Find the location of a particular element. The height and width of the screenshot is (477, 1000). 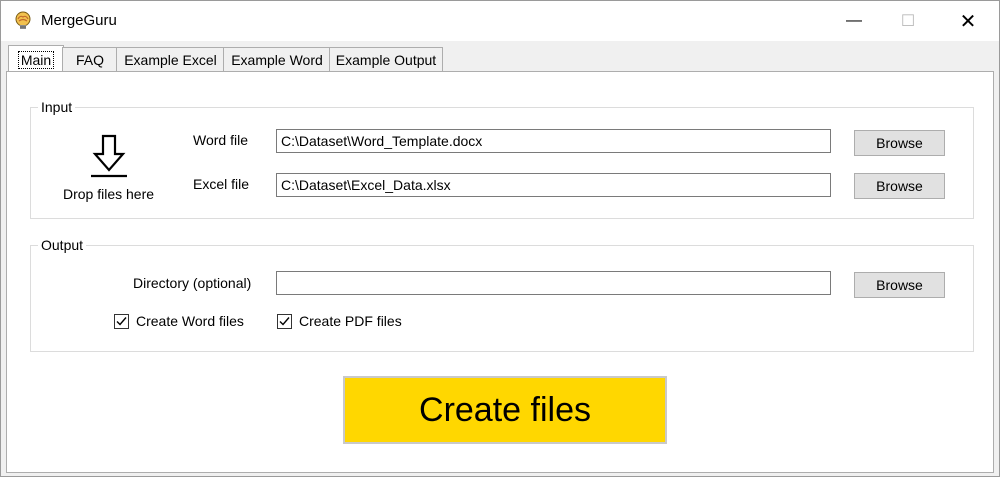

window-title: MergeGuru is located at coordinates (79, 20).